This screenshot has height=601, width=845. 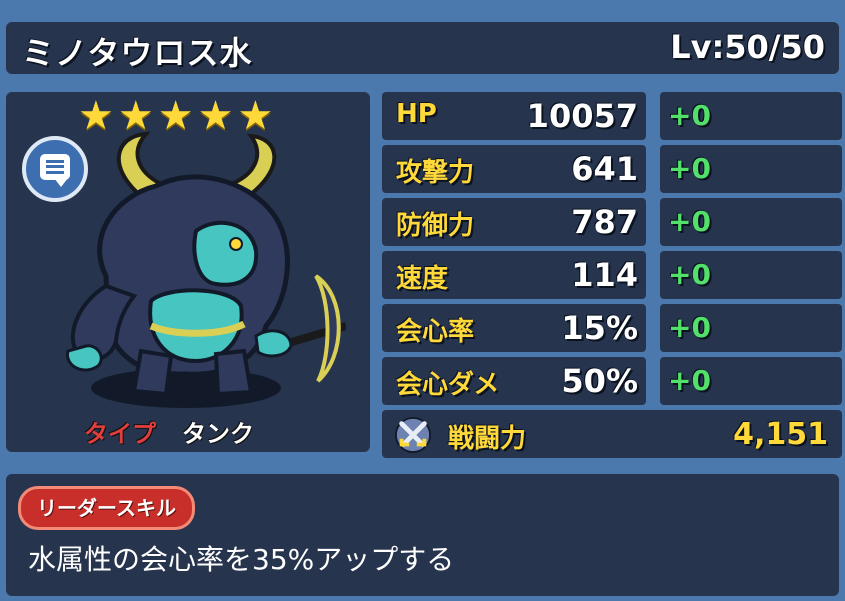 I want to click on stat-value: 10057, so click(x=582, y=116).